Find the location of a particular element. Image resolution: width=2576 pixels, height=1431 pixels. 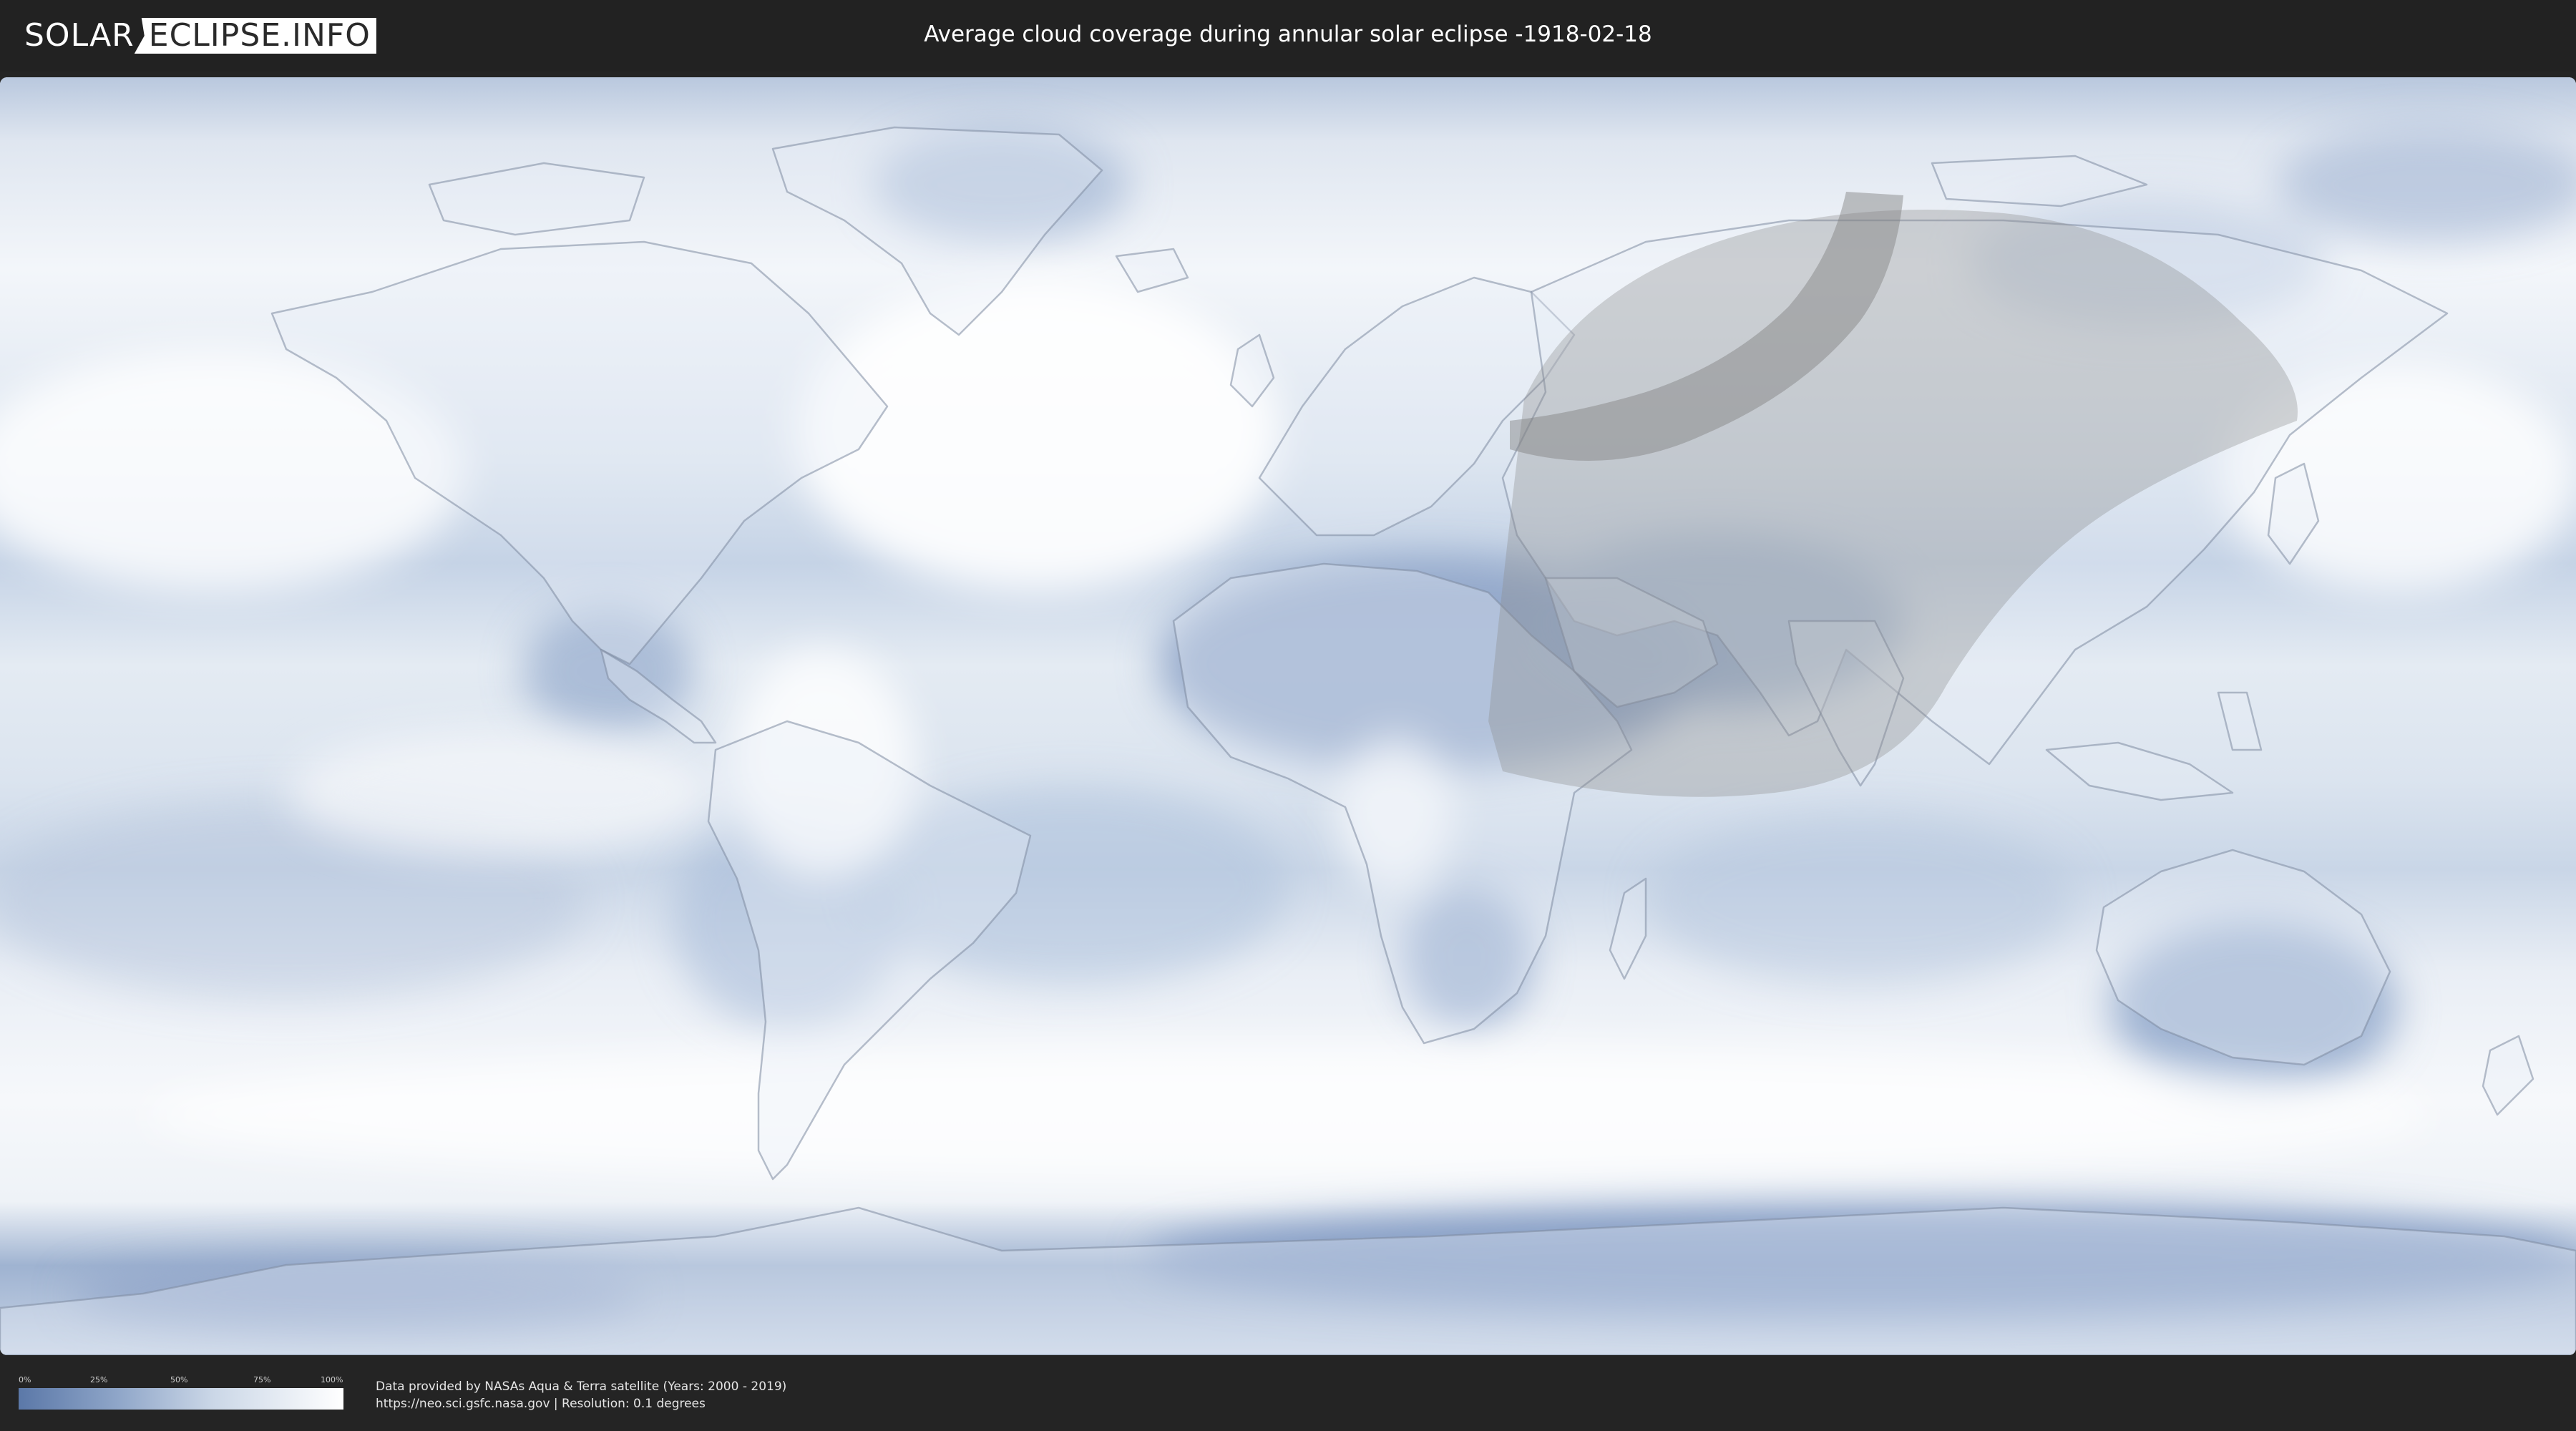

legend-tick-50: 50% is located at coordinates (179, 1379).